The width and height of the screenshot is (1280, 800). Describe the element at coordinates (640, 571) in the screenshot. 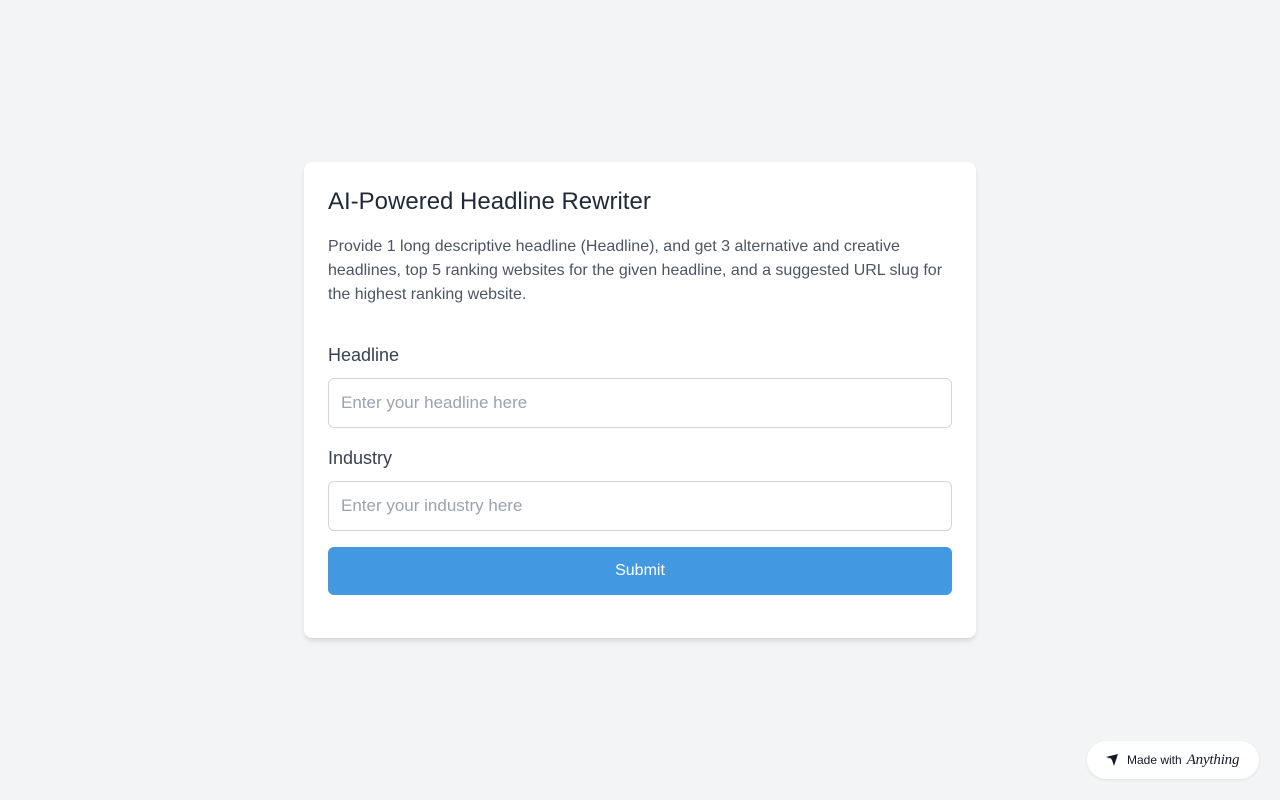

I see `submit-button: Submit` at that location.